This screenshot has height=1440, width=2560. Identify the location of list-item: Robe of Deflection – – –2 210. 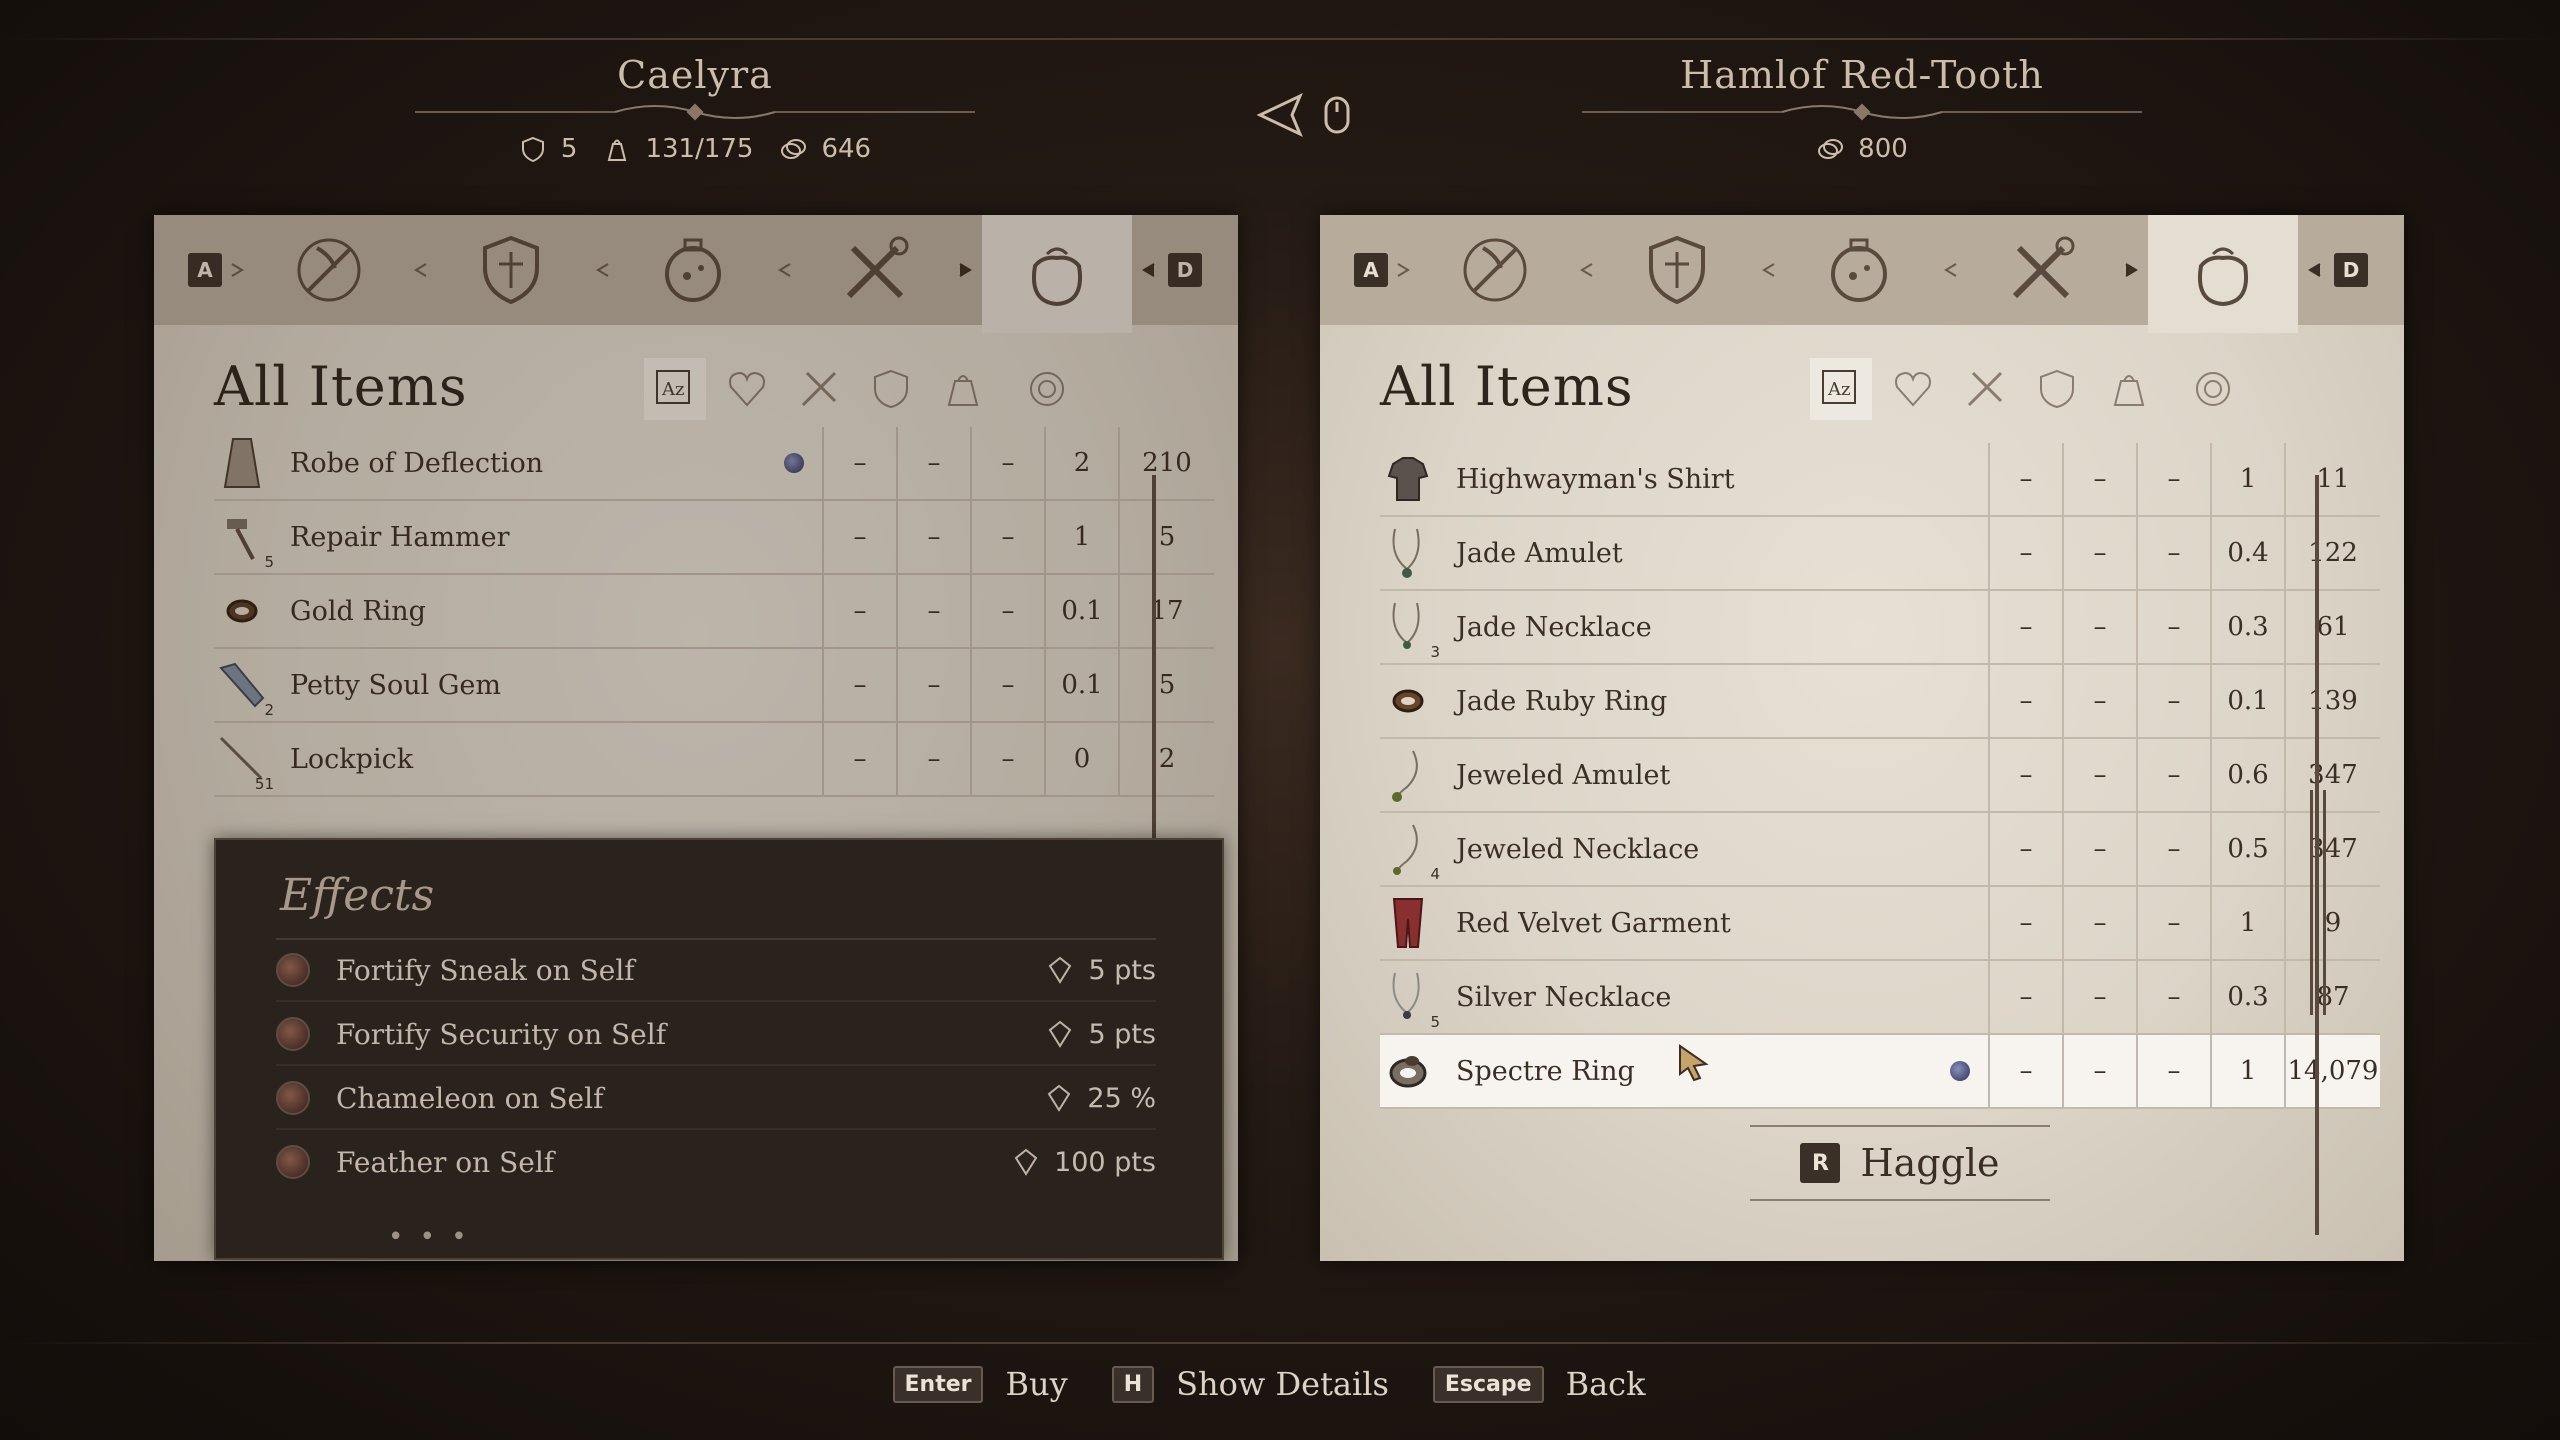
(714, 464).